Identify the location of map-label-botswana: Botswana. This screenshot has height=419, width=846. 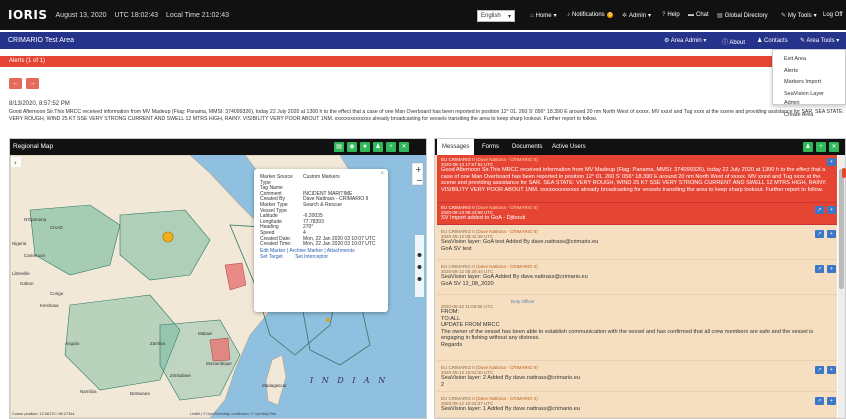
(140, 393).